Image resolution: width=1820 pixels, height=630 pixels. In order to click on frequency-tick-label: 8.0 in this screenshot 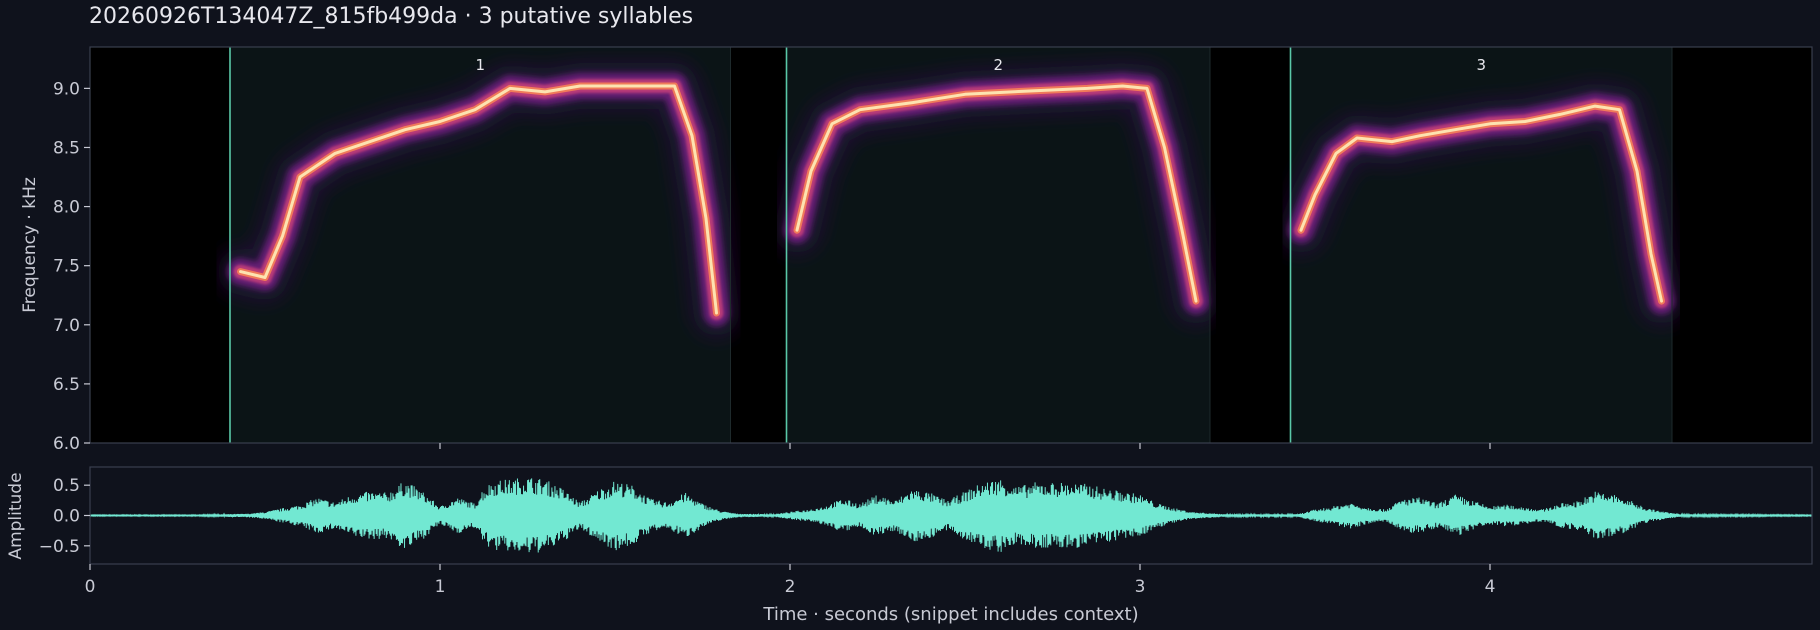, I will do `click(66, 208)`.